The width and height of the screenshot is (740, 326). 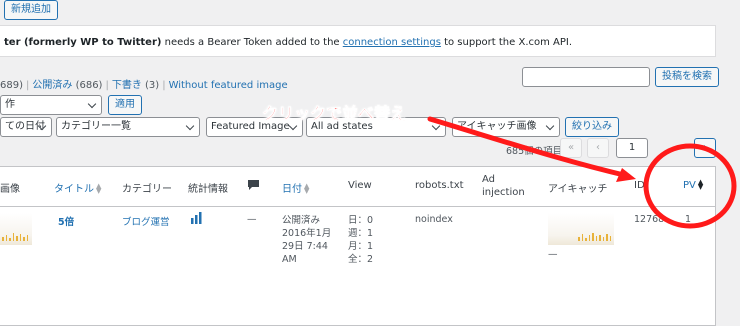 I want to click on annotation-arrow, so click(x=529, y=147).